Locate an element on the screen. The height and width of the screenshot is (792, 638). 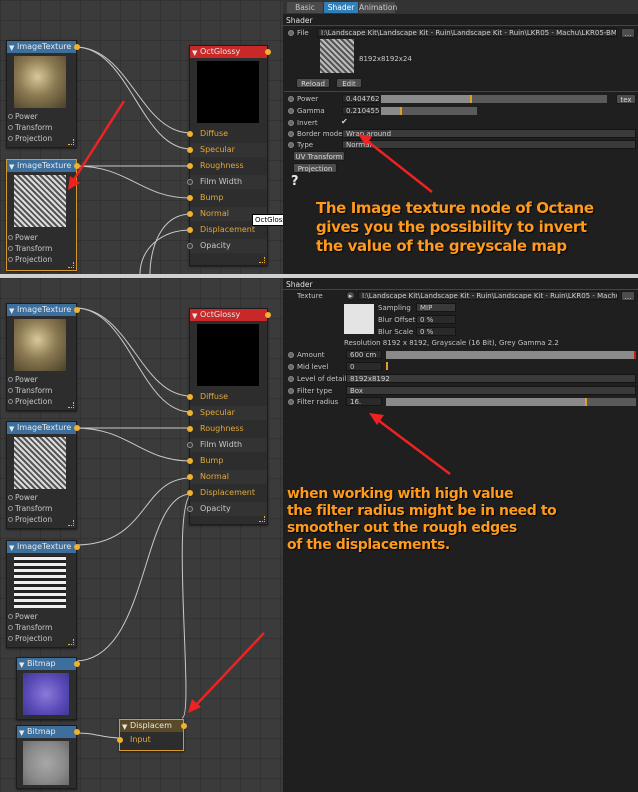
annotation-line: the filter radius might be in need to is located at coordinates (422, 511).